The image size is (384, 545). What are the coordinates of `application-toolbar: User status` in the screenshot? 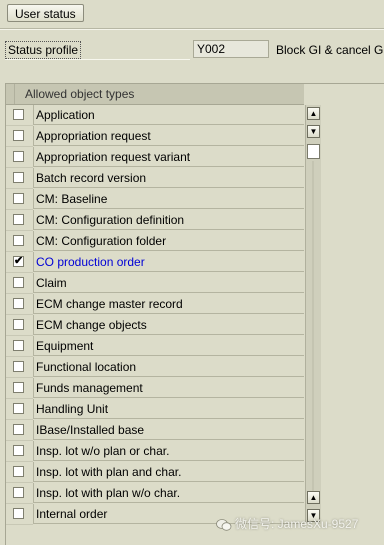 It's located at (192, 14).